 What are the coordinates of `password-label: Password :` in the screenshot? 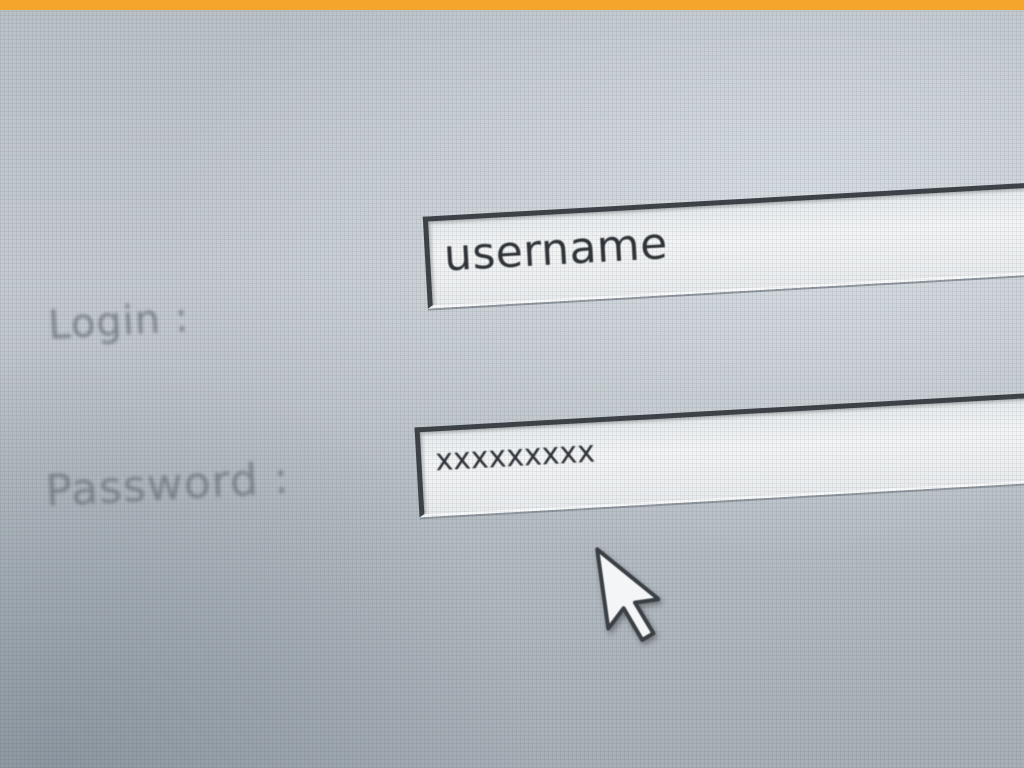 It's located at (167, 485).